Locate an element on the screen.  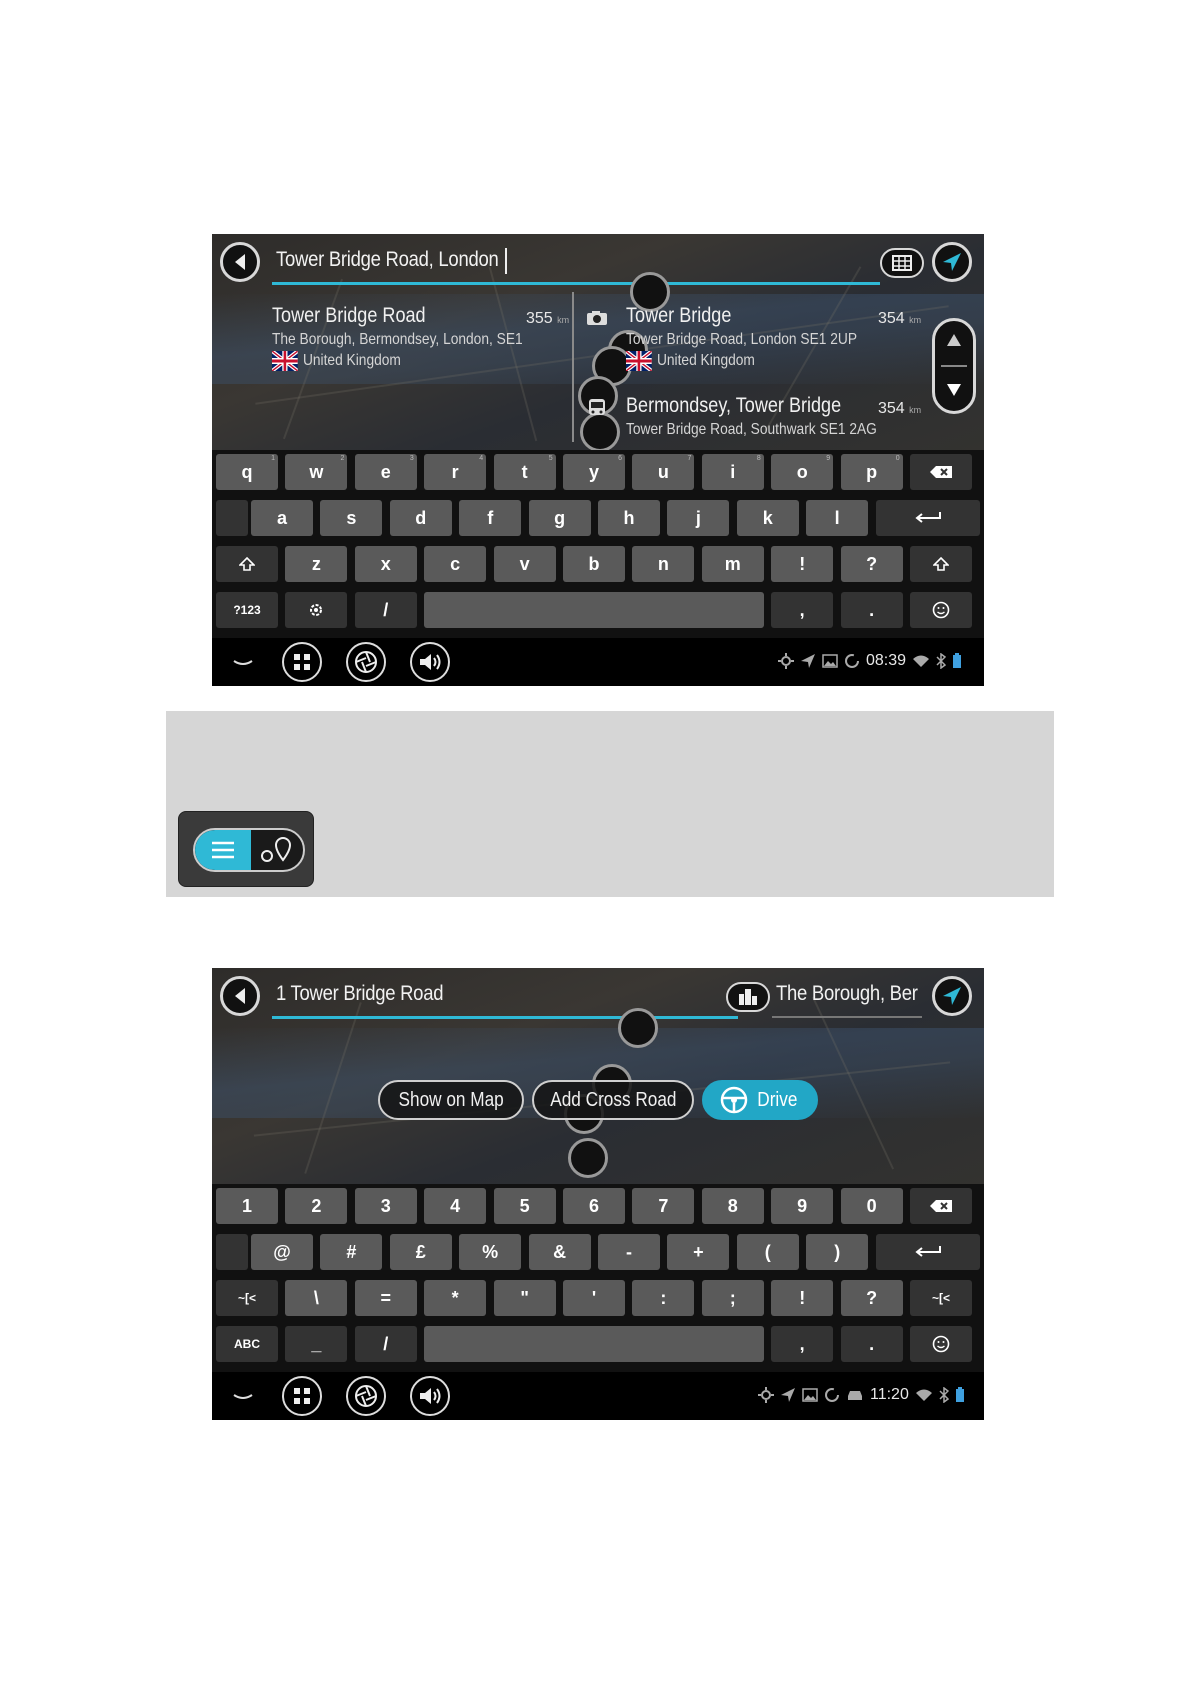
key: = is located at coordinates (385, 1298).